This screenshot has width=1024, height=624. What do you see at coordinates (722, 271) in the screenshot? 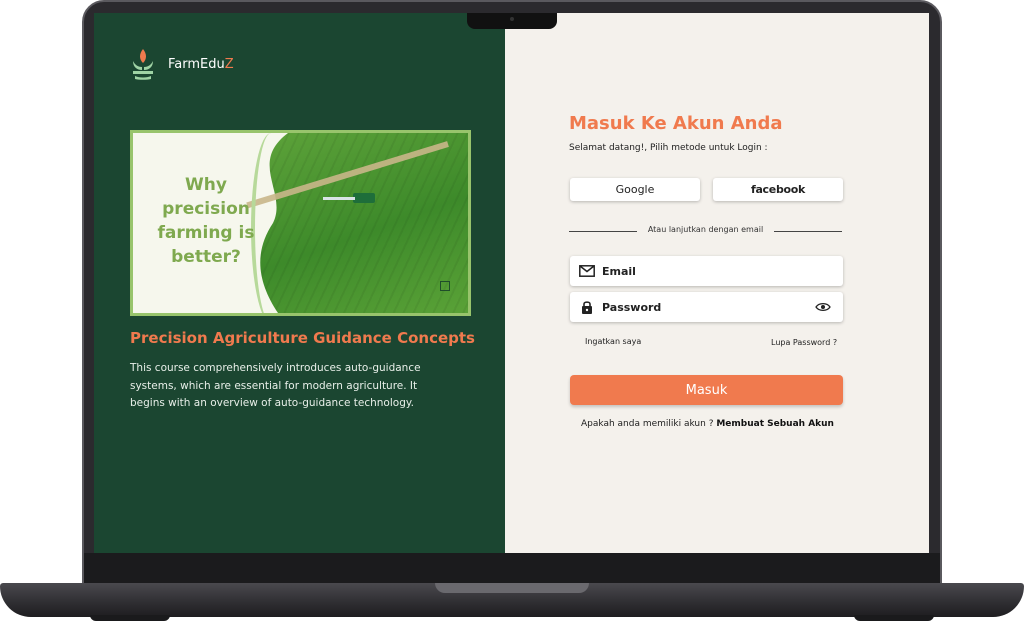
I see `email-input` at bounding box center [722, 271].